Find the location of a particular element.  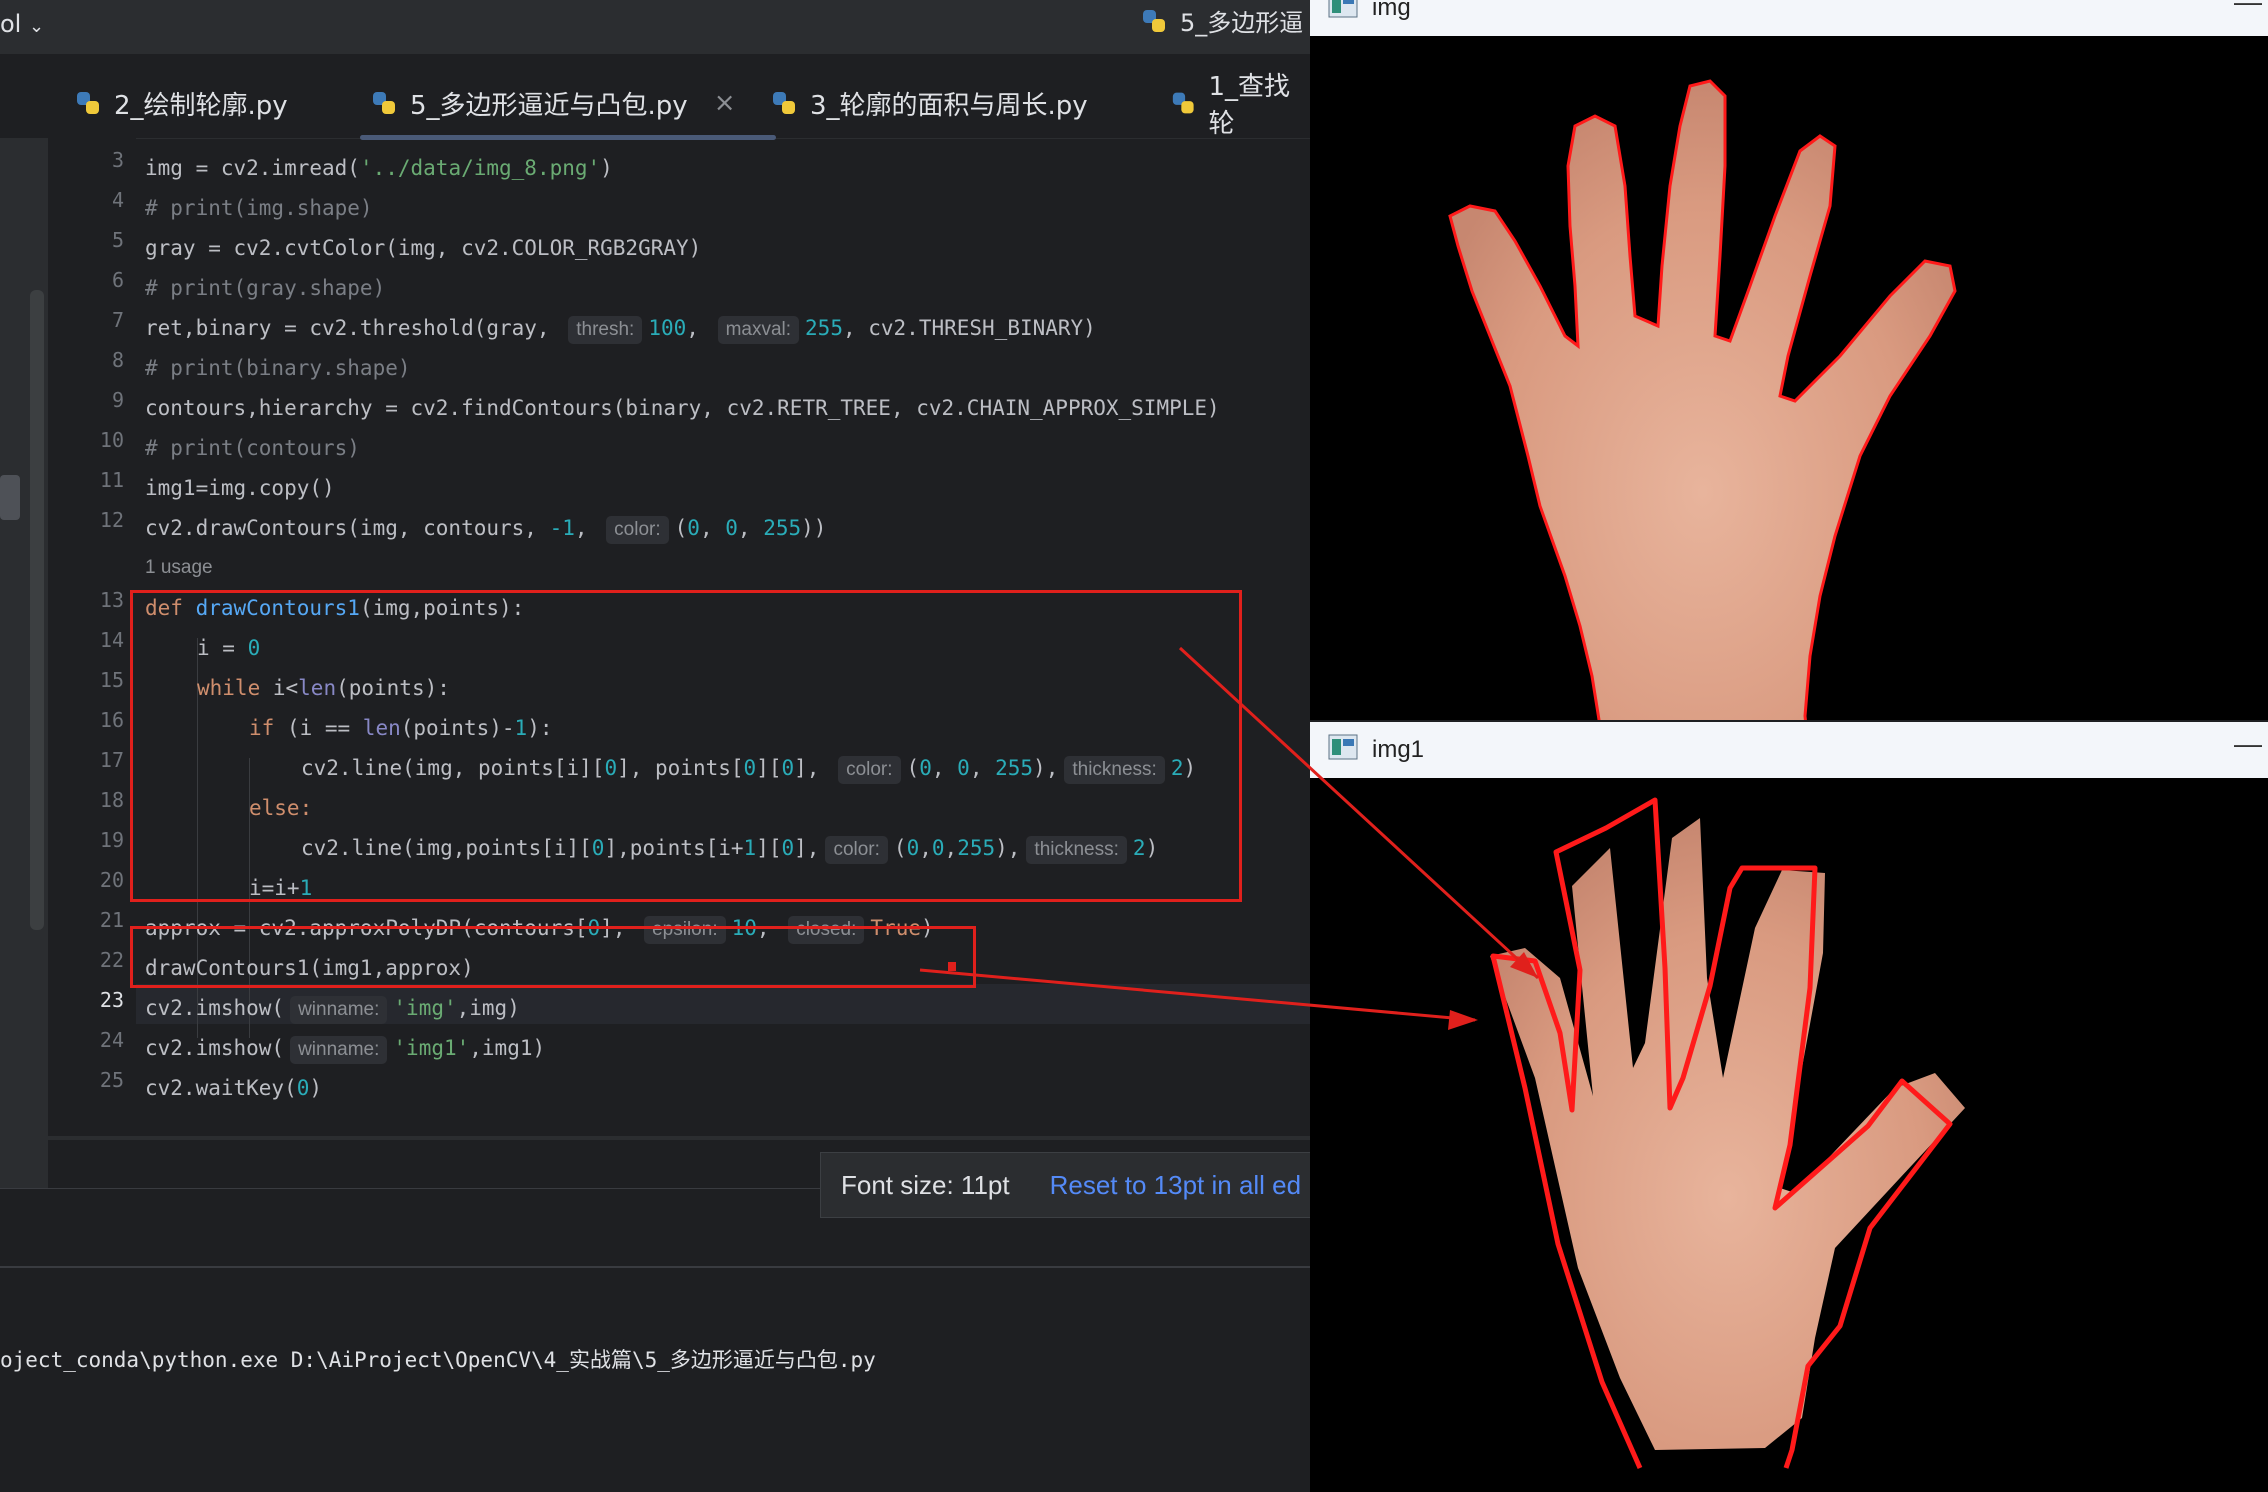

tool-window-handle is located at coordinates (10, 497).